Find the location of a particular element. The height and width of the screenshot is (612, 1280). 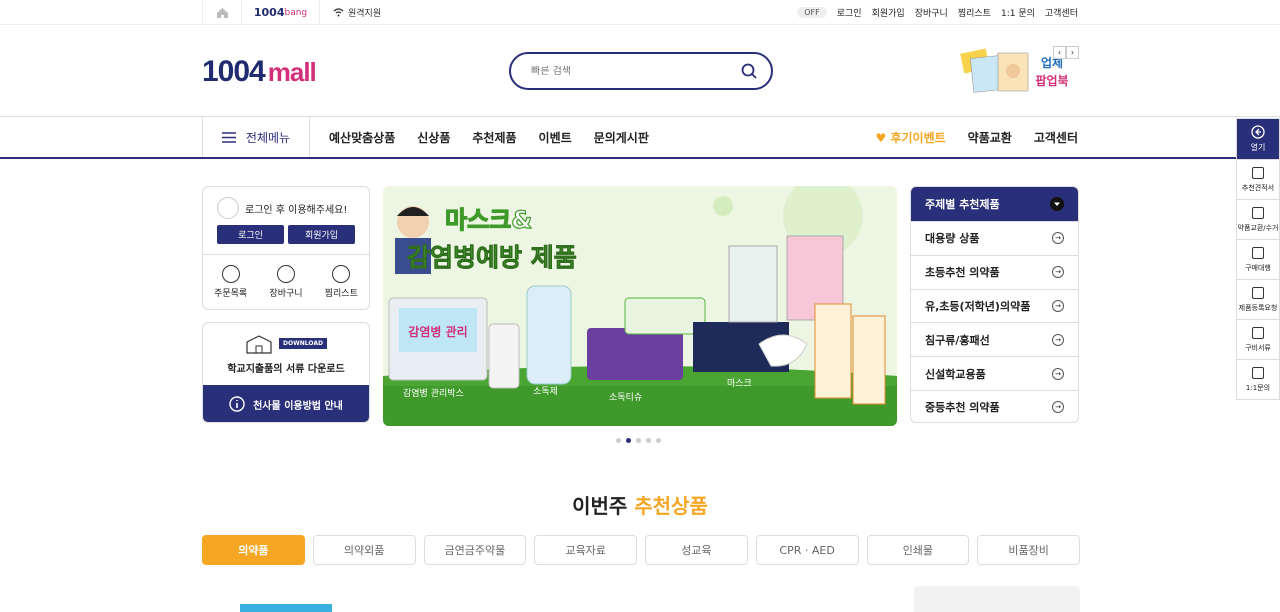

all-menu-button: 전체메뉴 is located at coordinates (256, 137).